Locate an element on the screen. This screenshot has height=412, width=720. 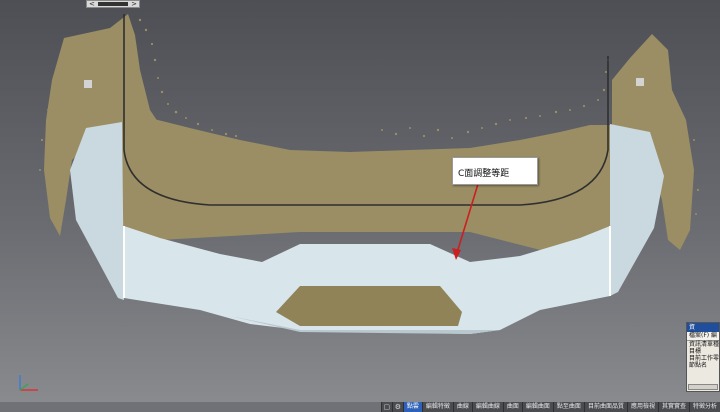
mode-tab: 曲面 is located at coordinates (512, 407).